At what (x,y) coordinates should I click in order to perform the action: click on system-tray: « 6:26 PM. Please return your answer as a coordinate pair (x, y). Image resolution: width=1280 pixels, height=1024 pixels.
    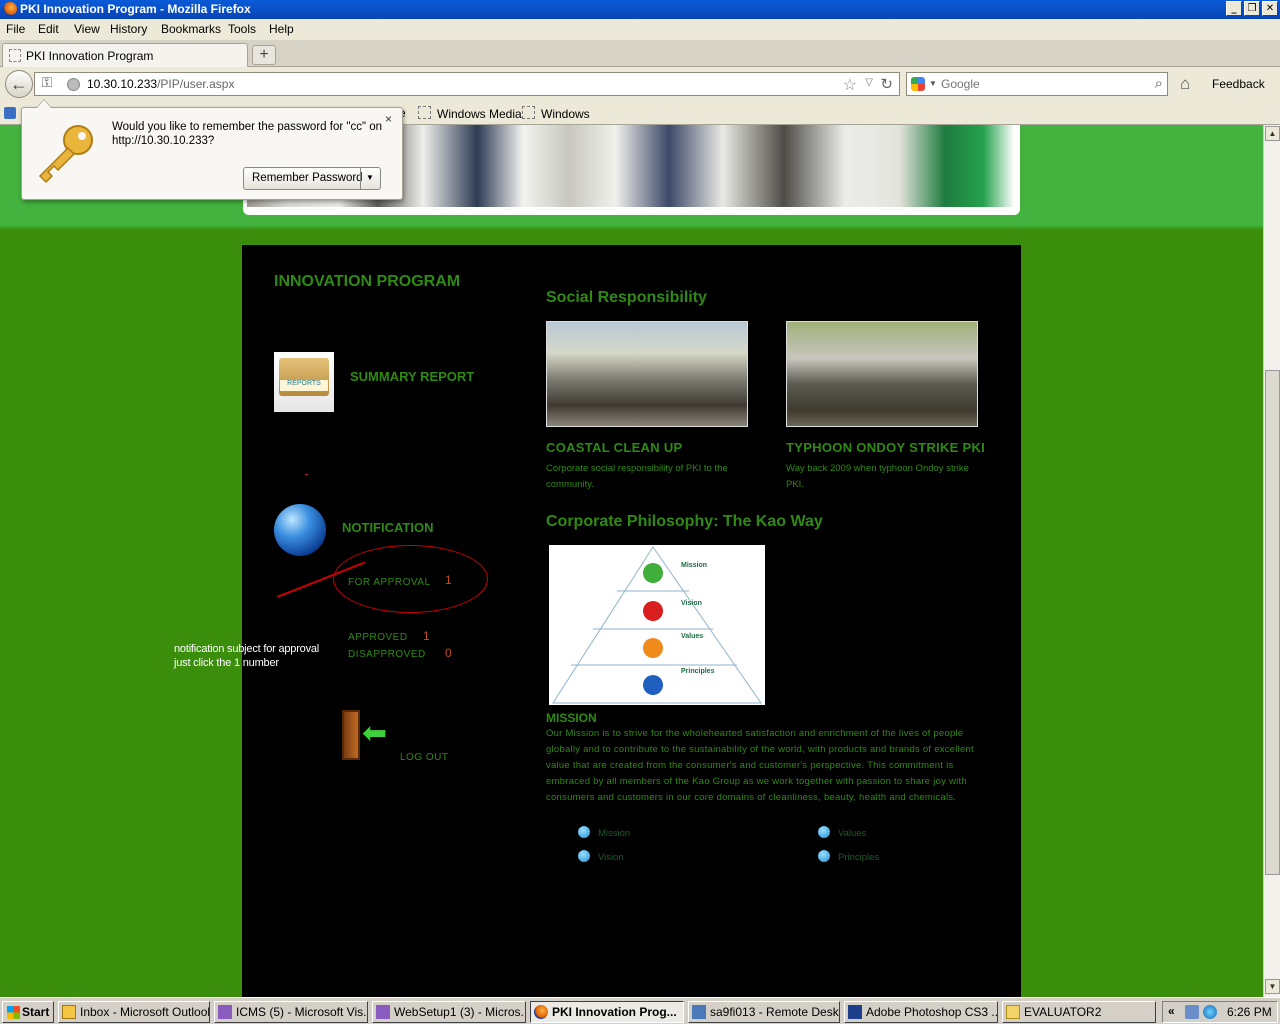
    Looking at the image, I should click on (1220, 1012).